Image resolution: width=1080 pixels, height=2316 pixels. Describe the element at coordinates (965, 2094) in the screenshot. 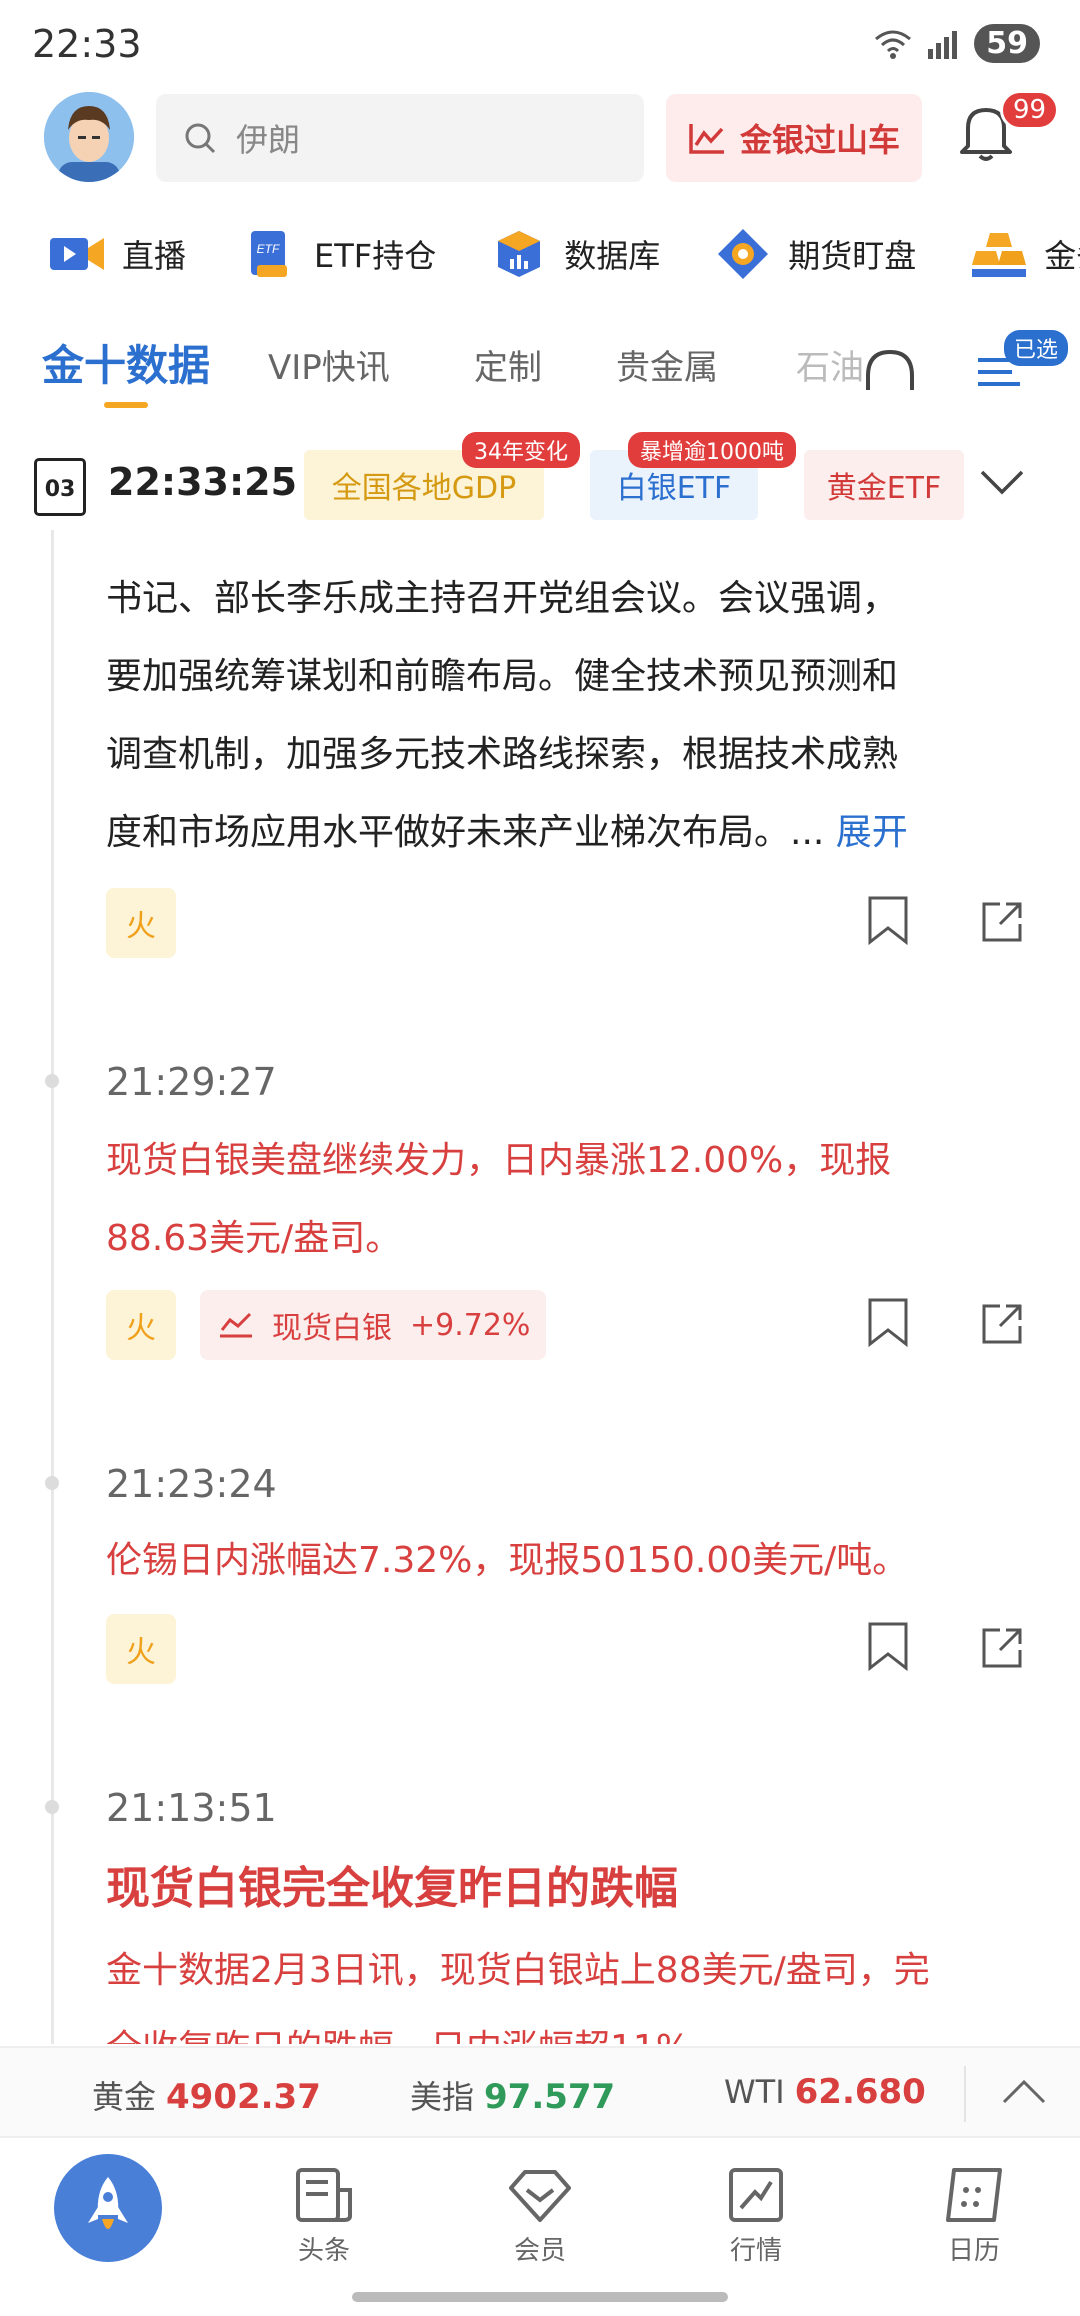

I see `ticker-divider` at that location.